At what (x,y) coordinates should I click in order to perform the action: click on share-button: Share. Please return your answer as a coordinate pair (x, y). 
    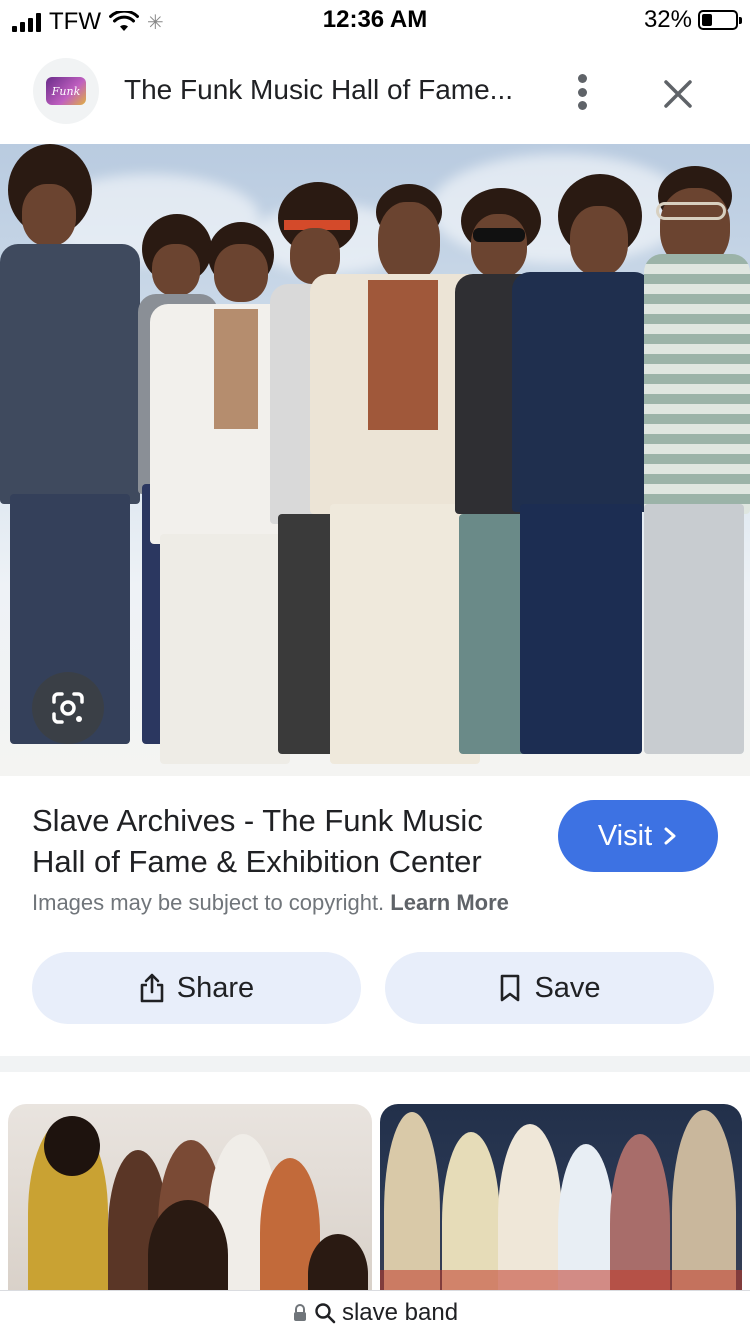
    Looking at the image, I should click on (196, 988).